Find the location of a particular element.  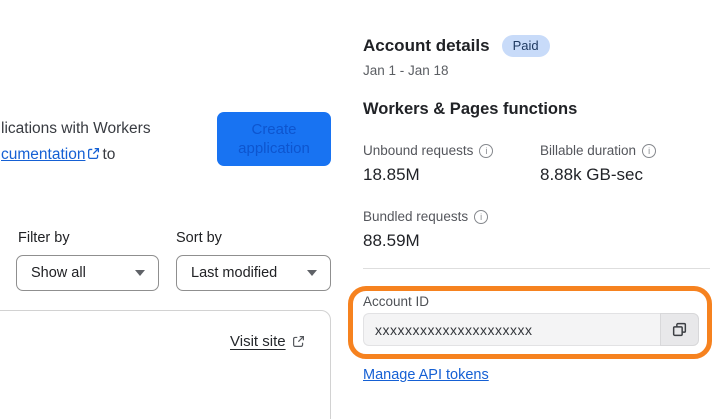

stat-label-text: Billable duration is located at coordinates (588, 150).